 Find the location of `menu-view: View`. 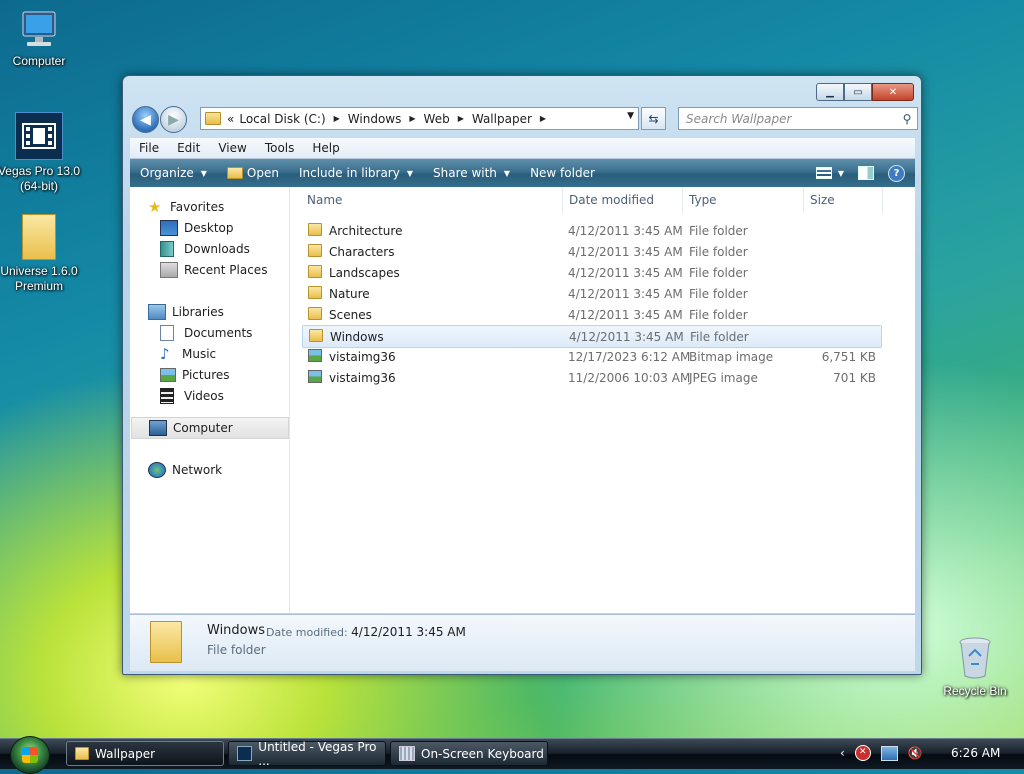

menu-view: View is located at coordinates (232, 148).